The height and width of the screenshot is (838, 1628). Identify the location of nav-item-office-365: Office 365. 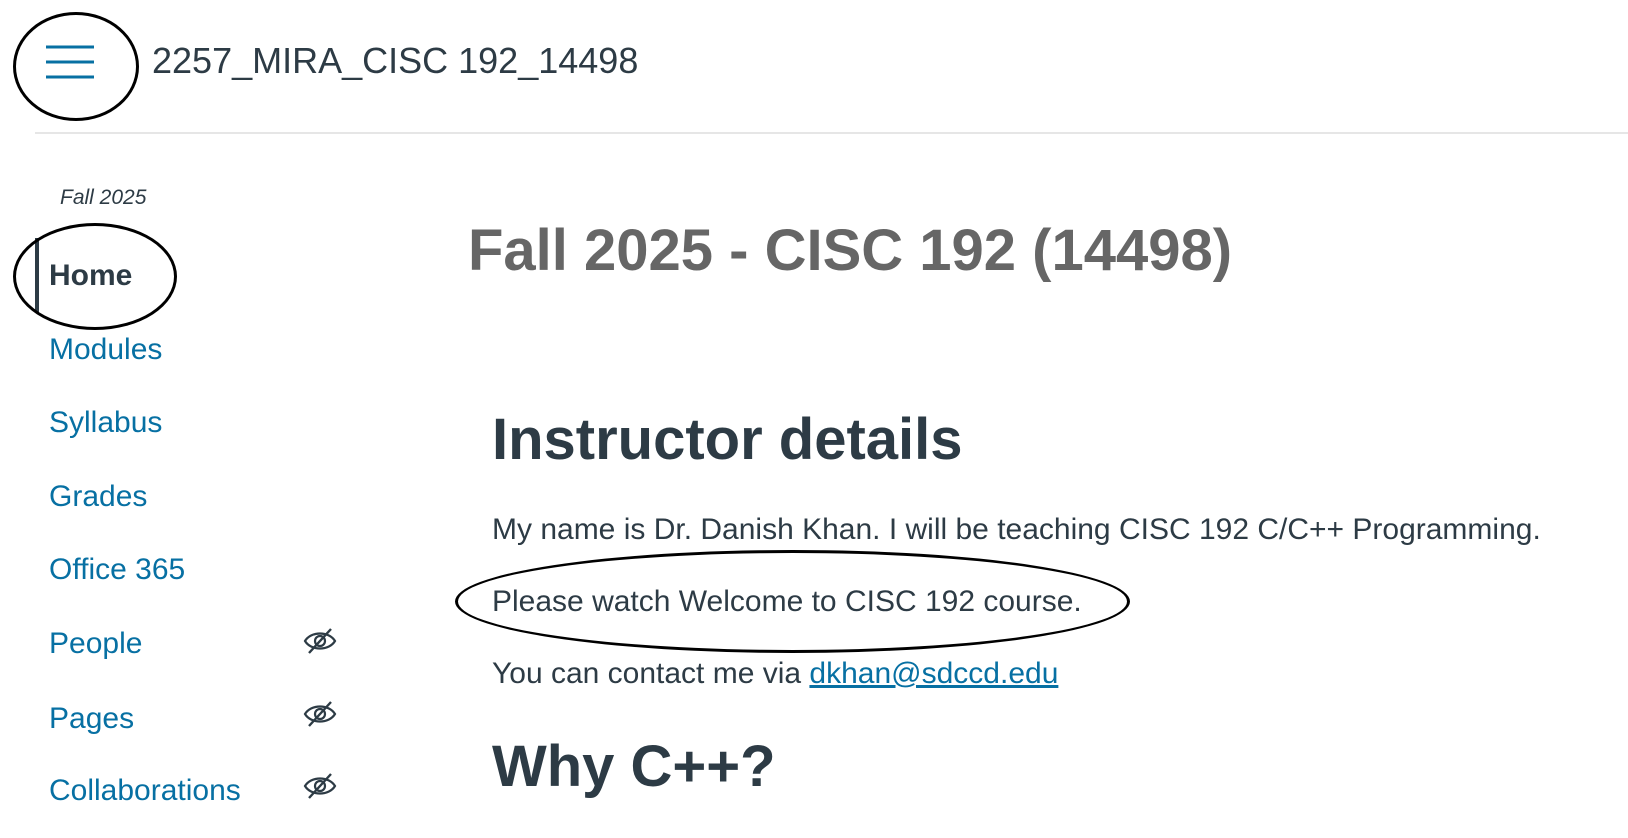
(117, 570).